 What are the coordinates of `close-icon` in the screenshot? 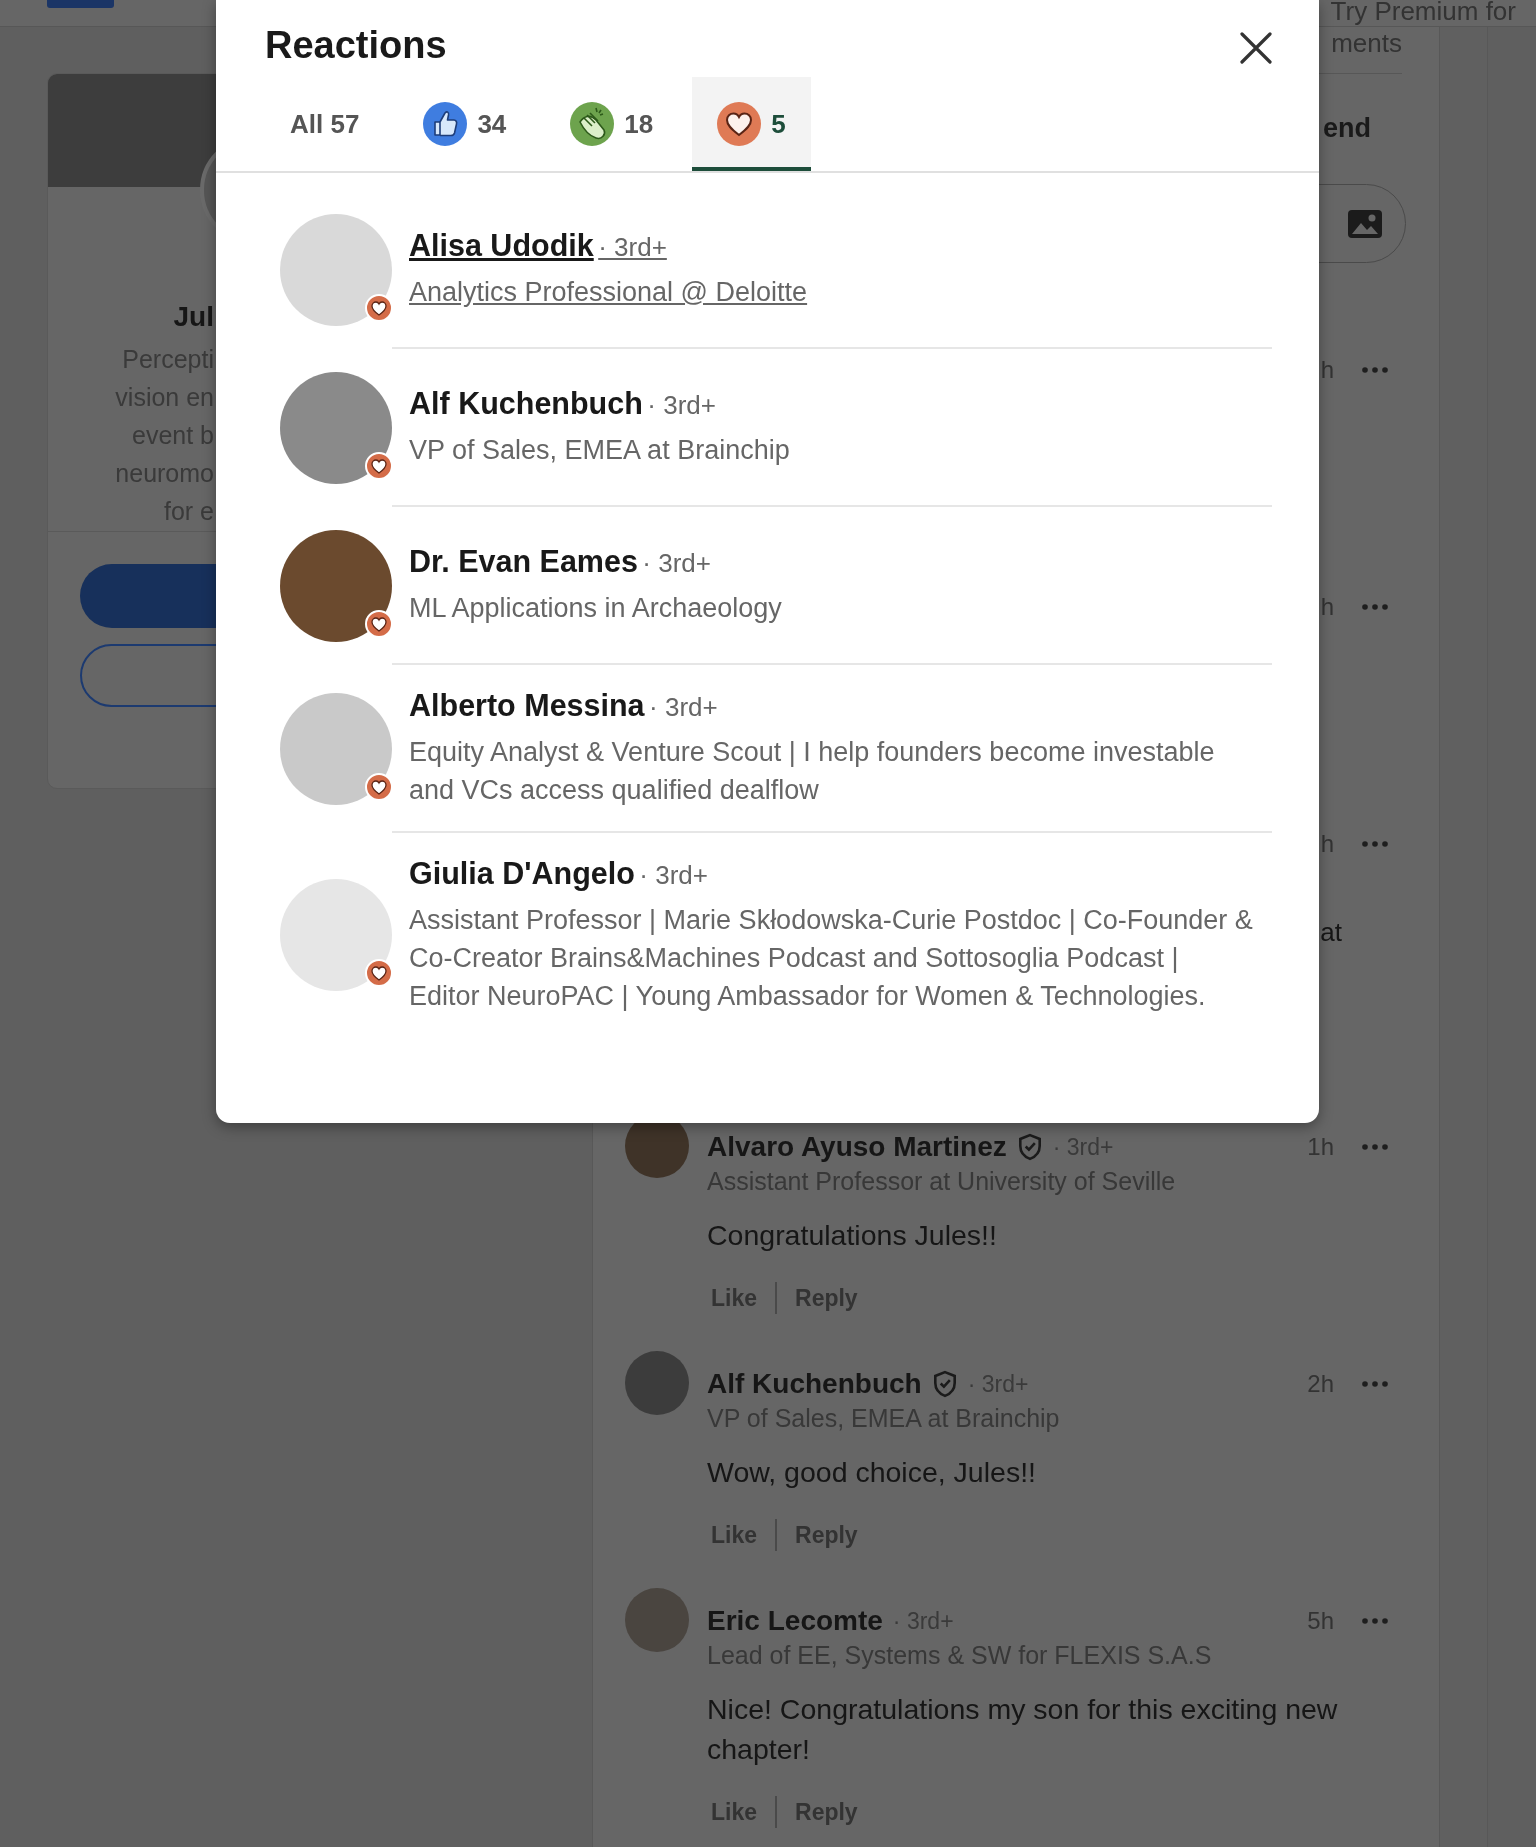 It's located at (1256, 48).